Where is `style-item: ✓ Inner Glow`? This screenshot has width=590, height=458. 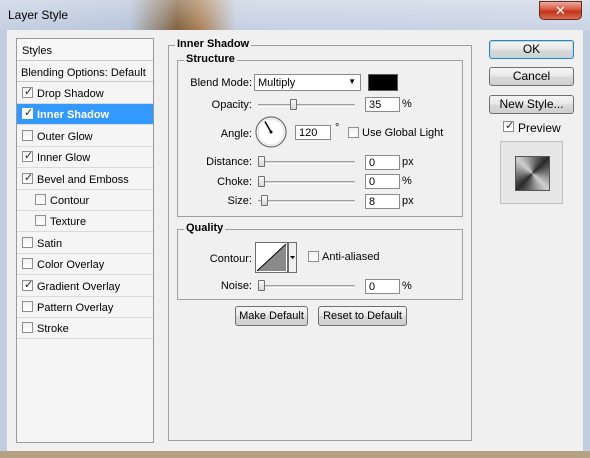
style-item: ✓ Inner Glow is located at coordinates (85, 158).